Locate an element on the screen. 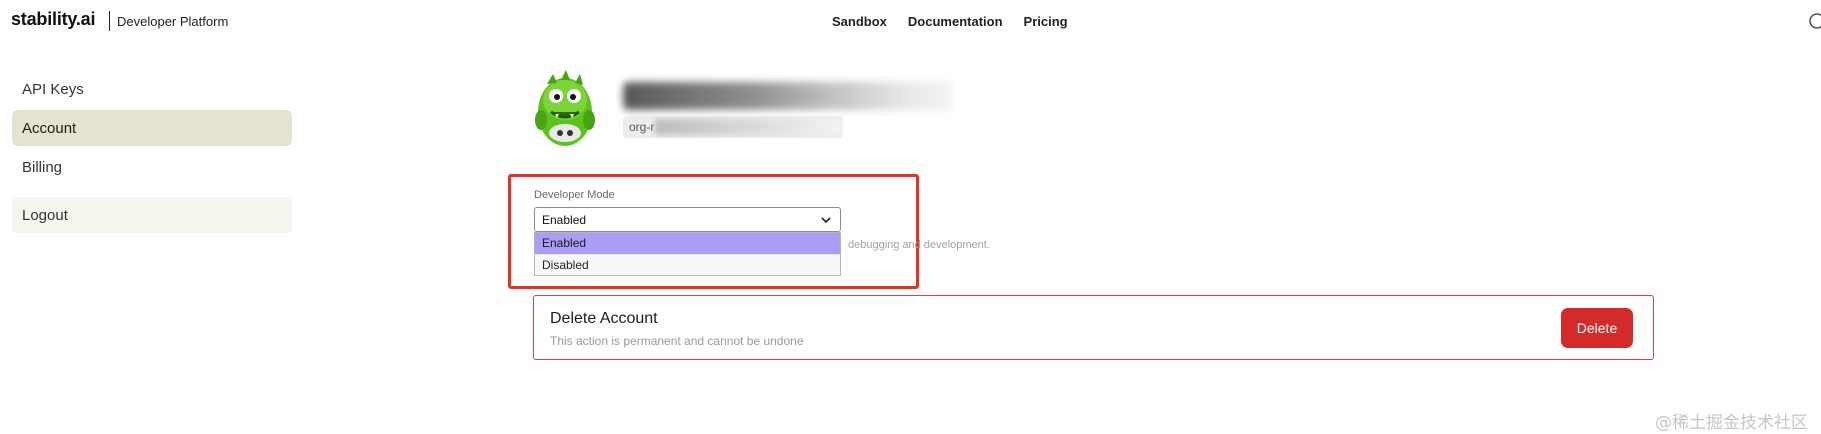  developer-mode-help-text: debugging and development. is located at coordinates (919, 245).